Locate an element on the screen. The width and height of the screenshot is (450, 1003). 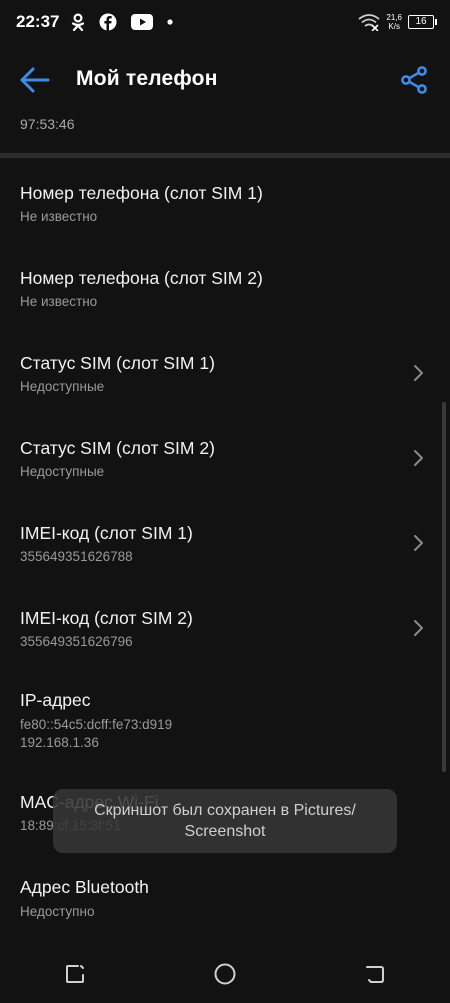
home-icon is located at coordinates (225, 973).